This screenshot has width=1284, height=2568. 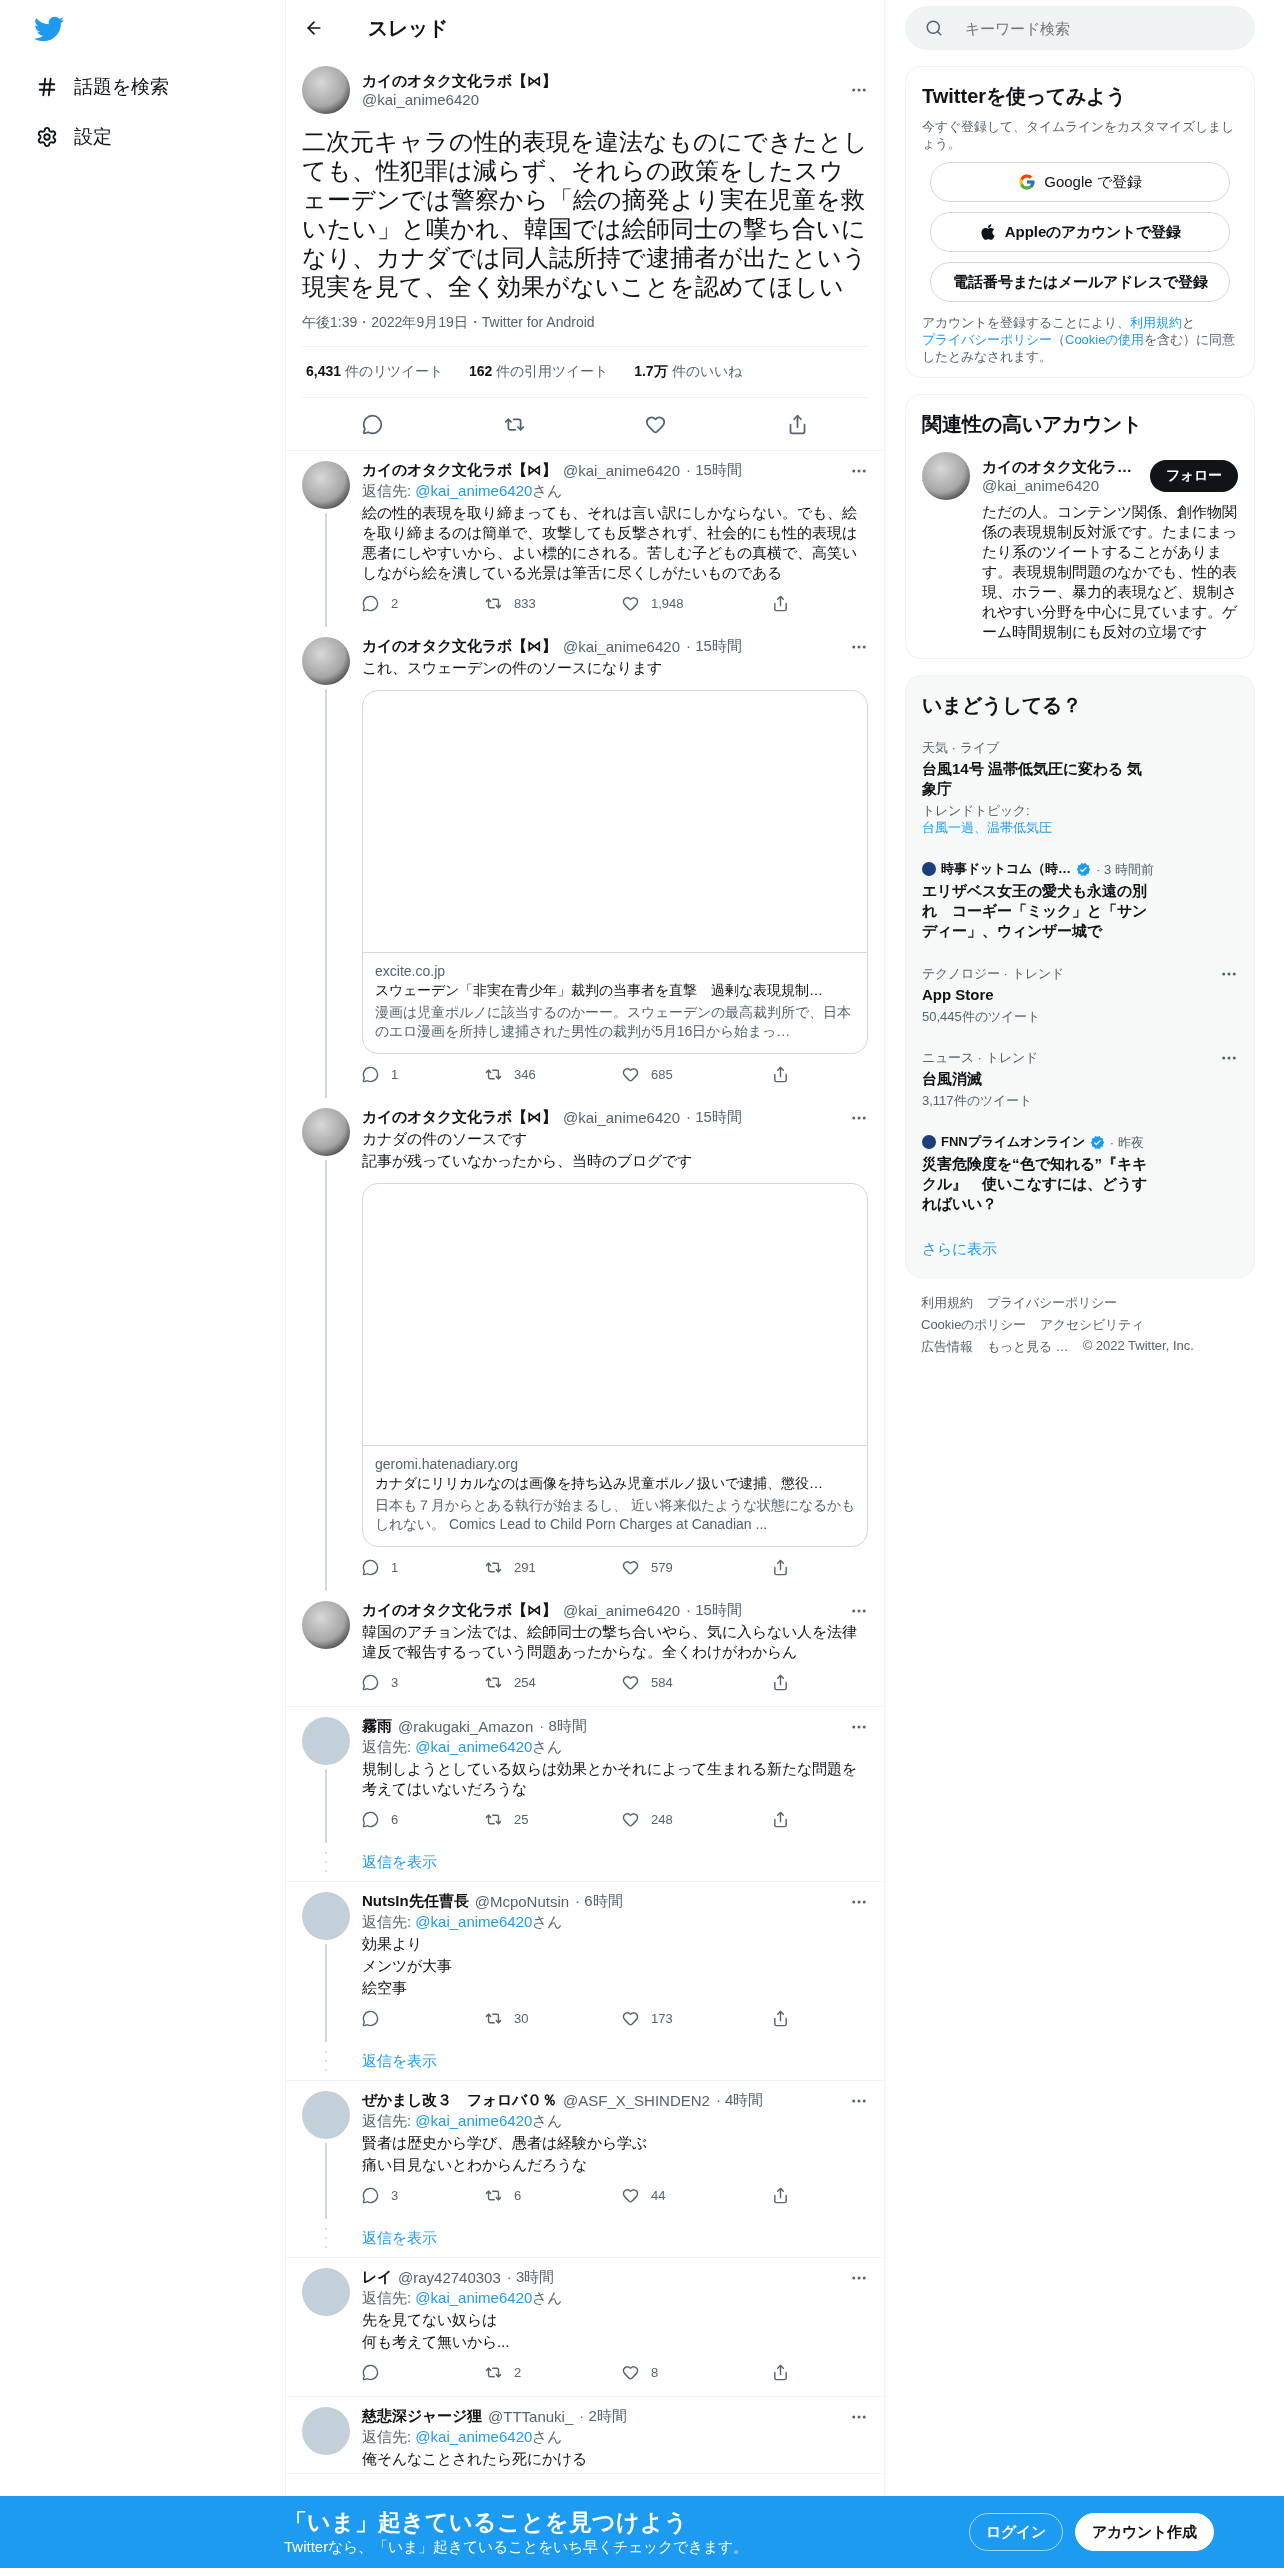 I want to click on timestamp: · 2時間, so click(x=603, y=2416).